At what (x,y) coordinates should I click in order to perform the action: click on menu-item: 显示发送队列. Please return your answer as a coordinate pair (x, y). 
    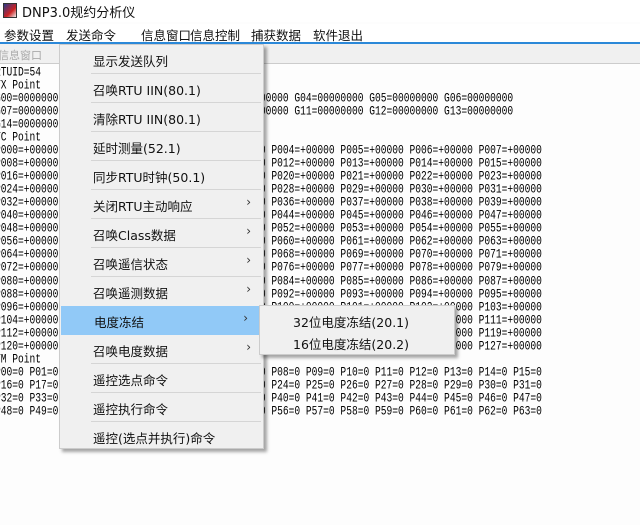
    Looking at the image, I should click on (161, 59).